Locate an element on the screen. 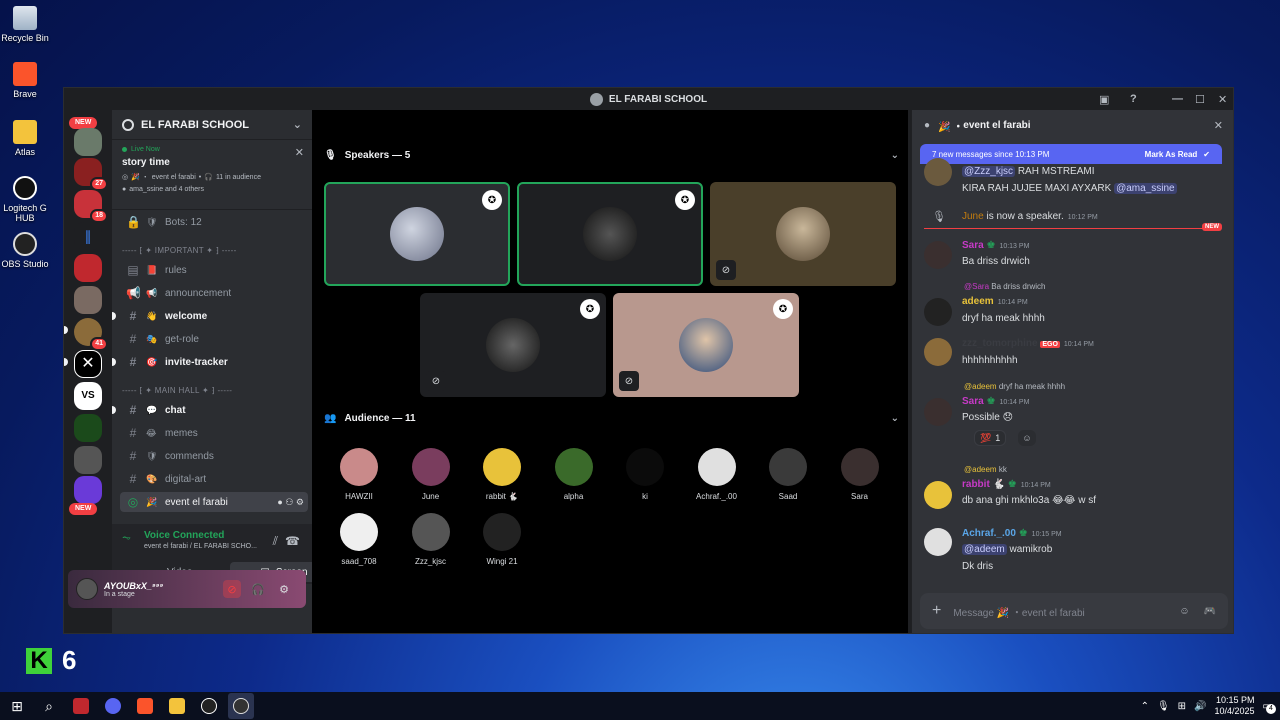 The height and width of the screenshot is (720, 1280). discord-icon is located at coordinates (113, 706).